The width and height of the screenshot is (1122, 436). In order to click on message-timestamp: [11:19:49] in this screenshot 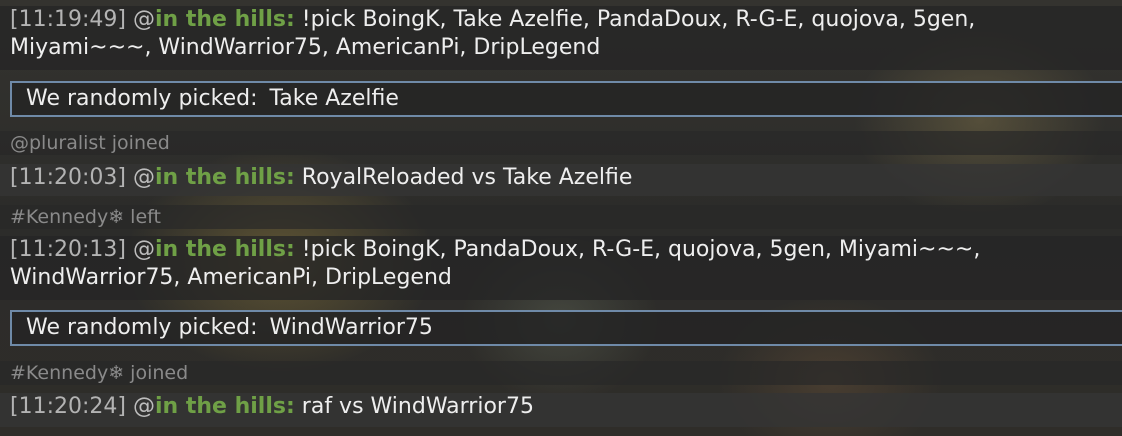, I will do `click(68, 19)`.